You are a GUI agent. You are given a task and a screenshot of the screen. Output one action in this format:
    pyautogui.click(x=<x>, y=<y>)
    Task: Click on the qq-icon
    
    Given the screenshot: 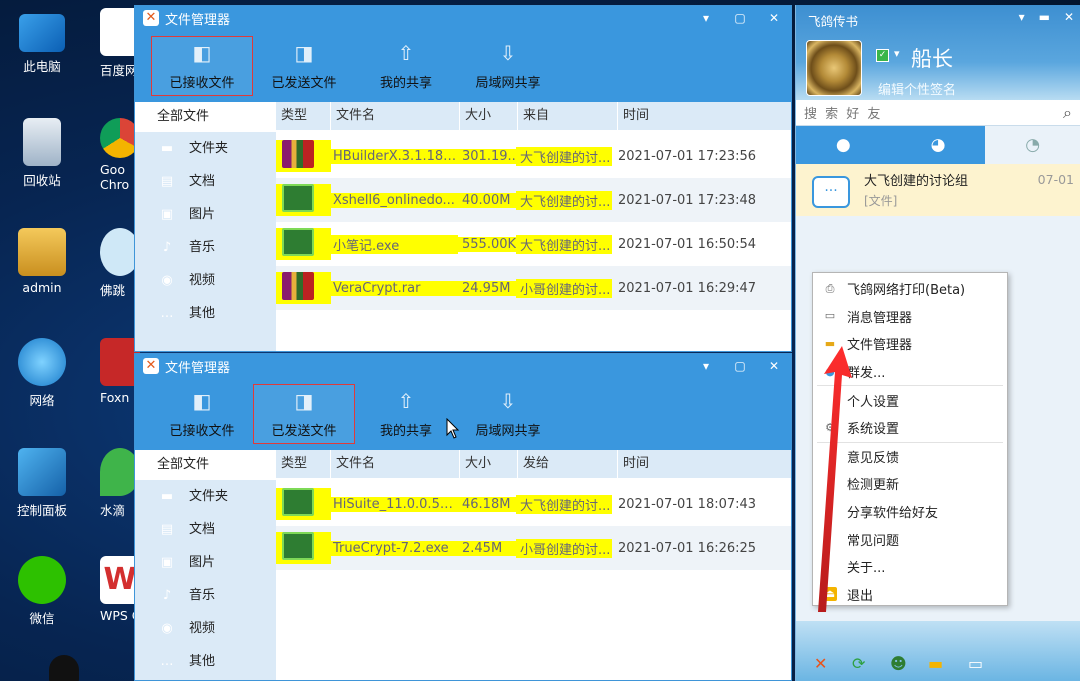 What is the action you would take?
    pyautogui.click(x=64, y=668)
    